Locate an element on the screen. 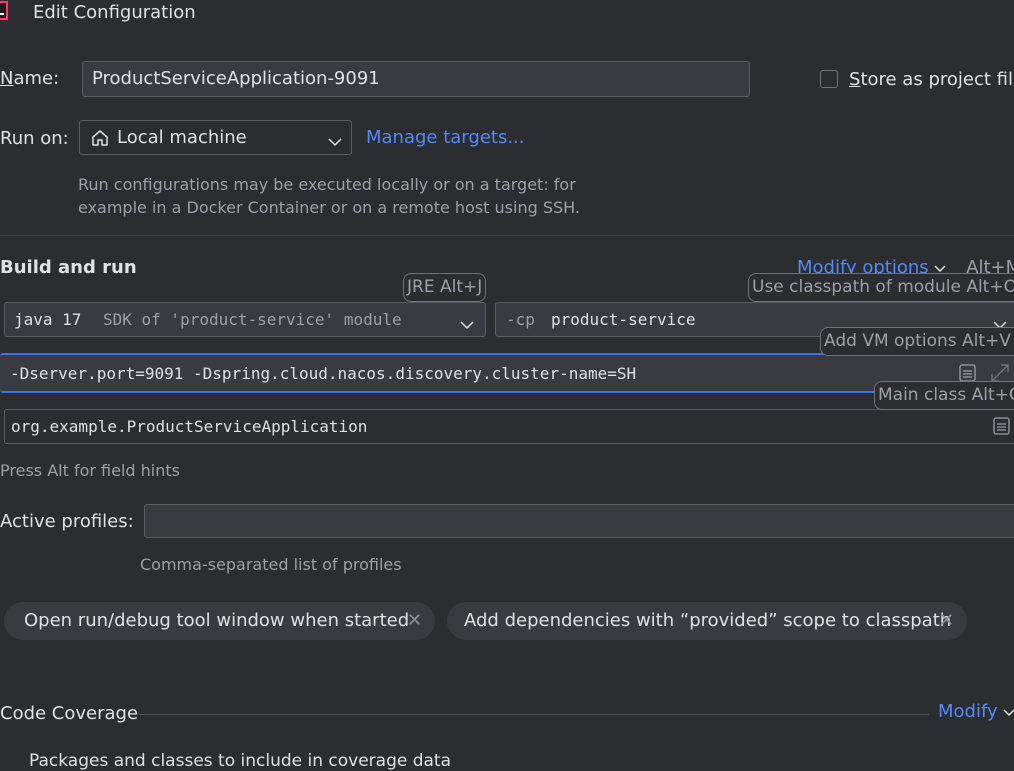 The image size is (1014, 771). active-profiles-help: Comma-separated list of profiles is located at coordinates (271, 564).